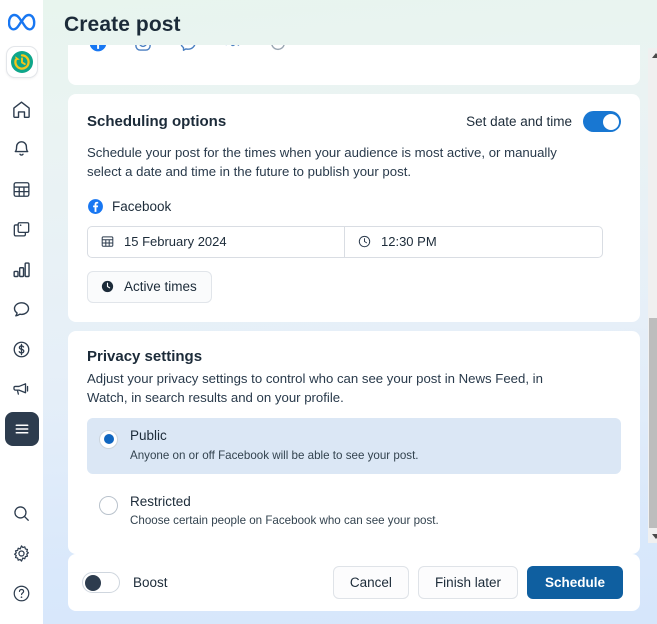 The image size is (657, 624). I want to click on date-field: 15 February 2024, so click(216, 241).